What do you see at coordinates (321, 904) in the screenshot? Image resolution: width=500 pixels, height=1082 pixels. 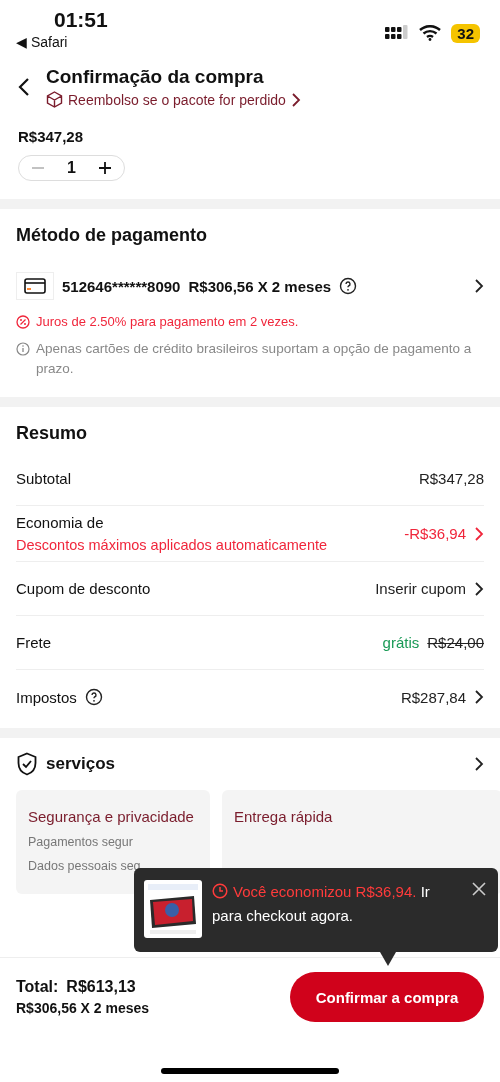 I see `toast-message: Você economizou R$36,94. Ir para checkout agora.` at bounding box center [321, 904].